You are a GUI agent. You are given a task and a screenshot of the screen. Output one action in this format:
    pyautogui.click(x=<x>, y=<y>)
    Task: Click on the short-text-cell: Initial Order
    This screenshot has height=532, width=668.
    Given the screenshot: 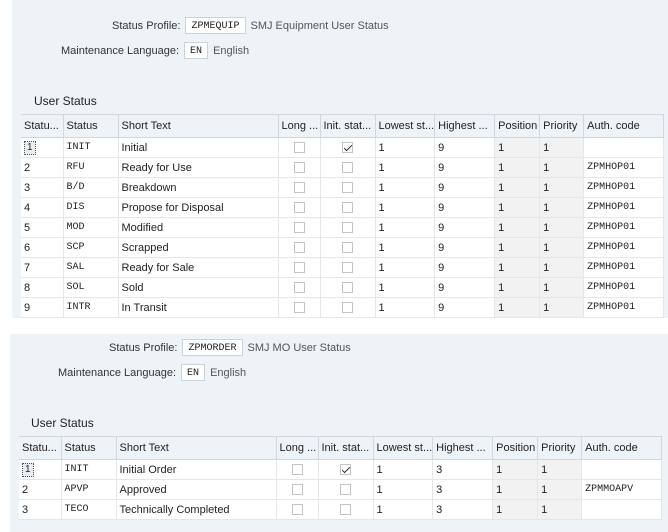 What is the action you would take?
    pyautogui.click(x=196, y=469)
    